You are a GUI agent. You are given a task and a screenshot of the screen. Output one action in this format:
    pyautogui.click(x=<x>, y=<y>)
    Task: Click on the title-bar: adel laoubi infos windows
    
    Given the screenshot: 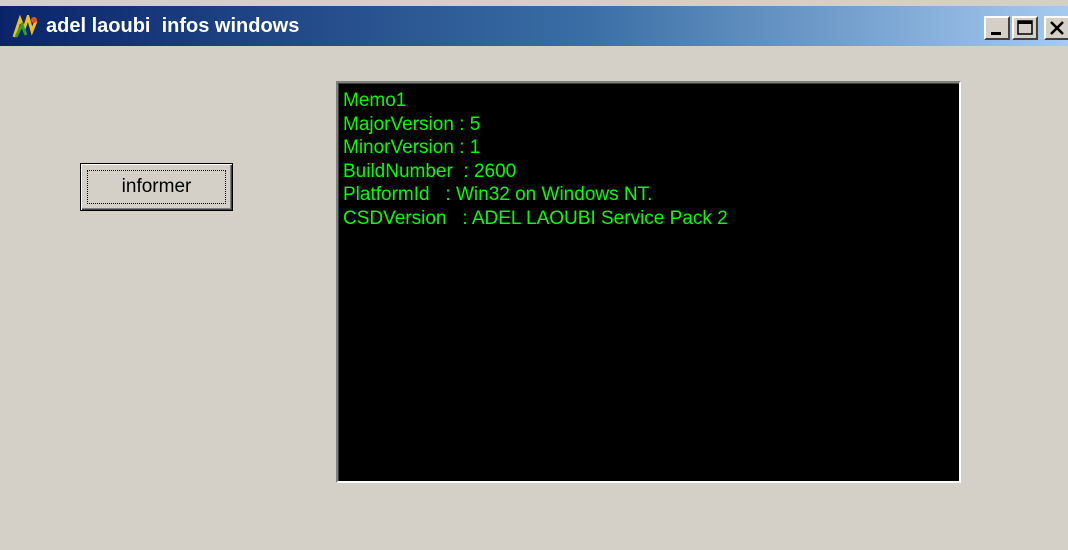 What is the action you would take?
    pyautogui.click(x=534, y=26)
    